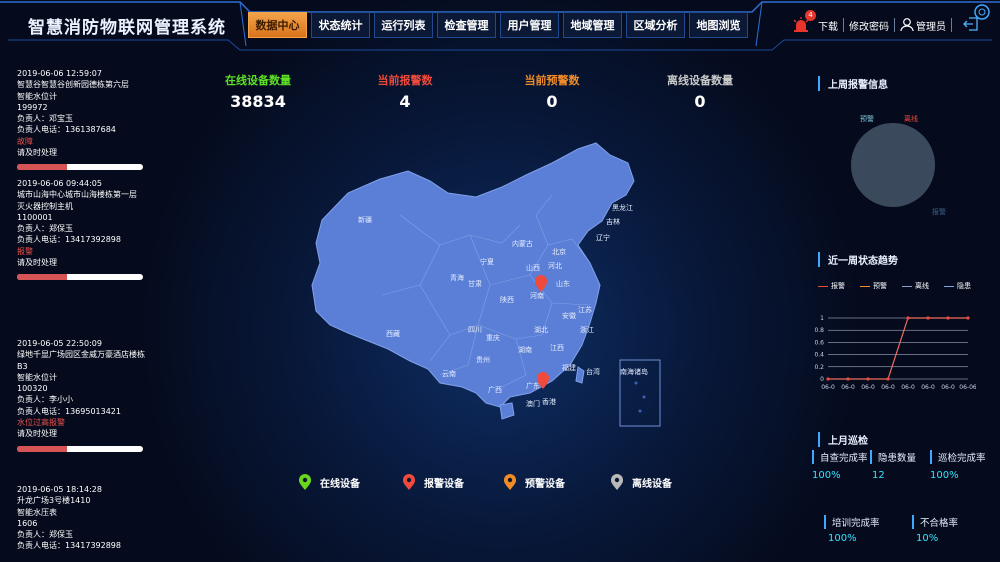 This screenshot has height=562, width=1000. I want to click on alarm-code: 1606, so click(27, 523).